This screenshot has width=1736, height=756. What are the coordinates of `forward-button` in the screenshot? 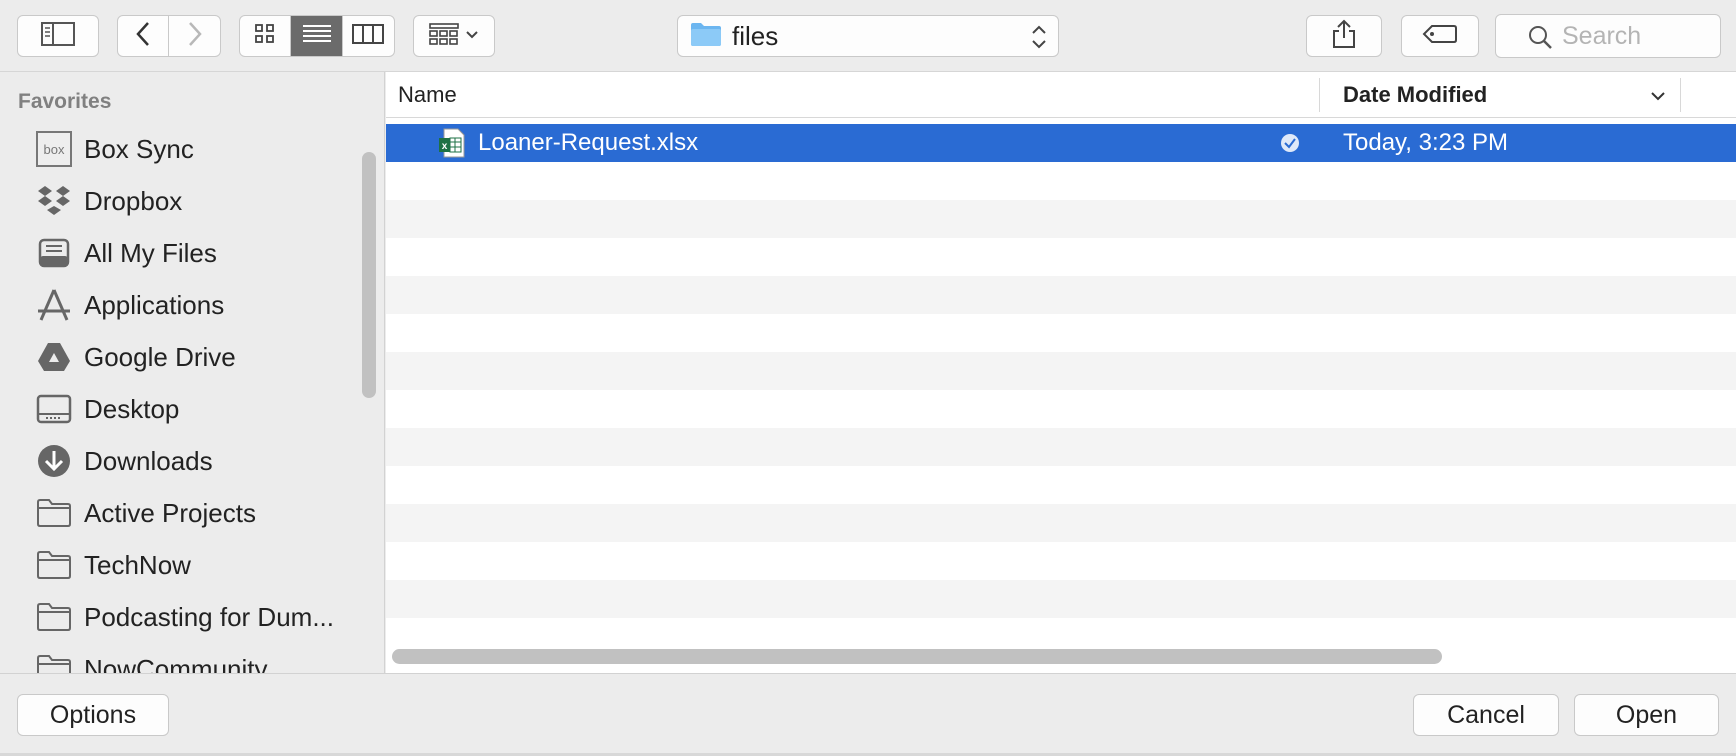 It's located at (194, 36).